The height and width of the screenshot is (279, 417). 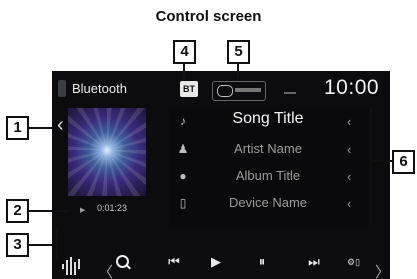 I want to click on device-name: Device Name, so click(x=268, y=202).